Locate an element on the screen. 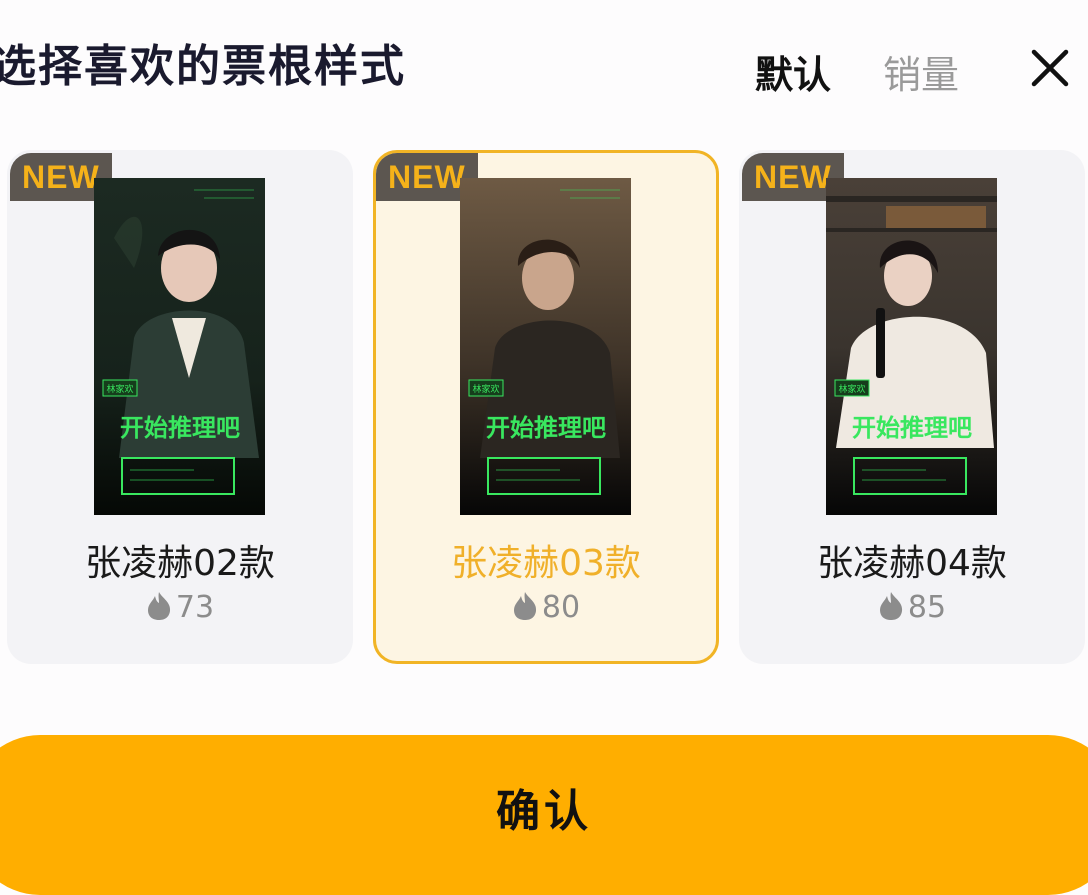  heat-count: 73 is located at coordinates (180, 607).